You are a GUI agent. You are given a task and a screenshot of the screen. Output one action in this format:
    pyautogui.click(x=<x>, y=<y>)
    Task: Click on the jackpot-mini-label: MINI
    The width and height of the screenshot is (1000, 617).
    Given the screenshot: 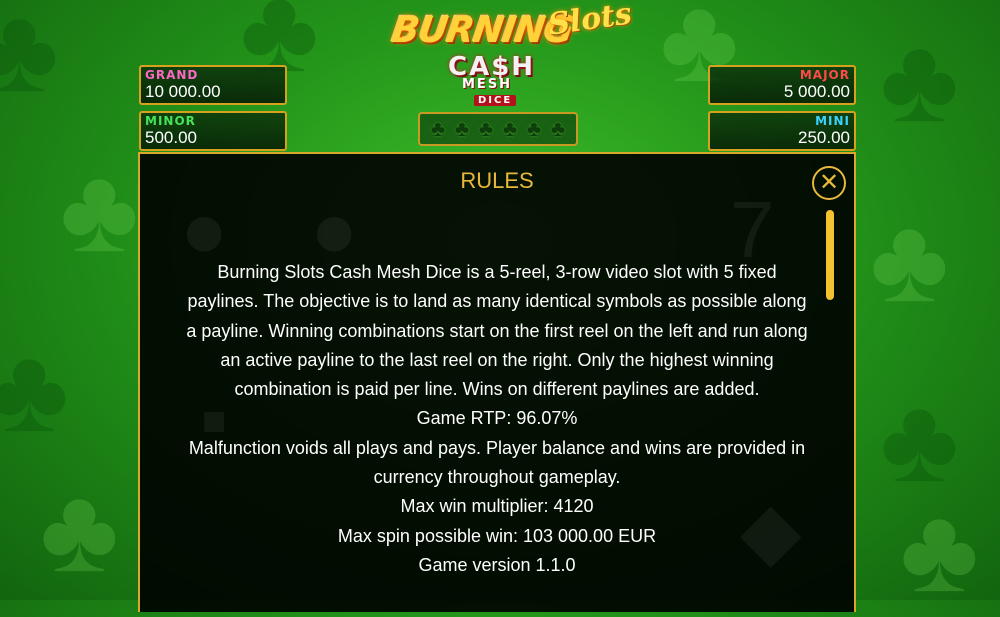 What is the action you would take?
    pyautogui.click(x=832, y=121)
    